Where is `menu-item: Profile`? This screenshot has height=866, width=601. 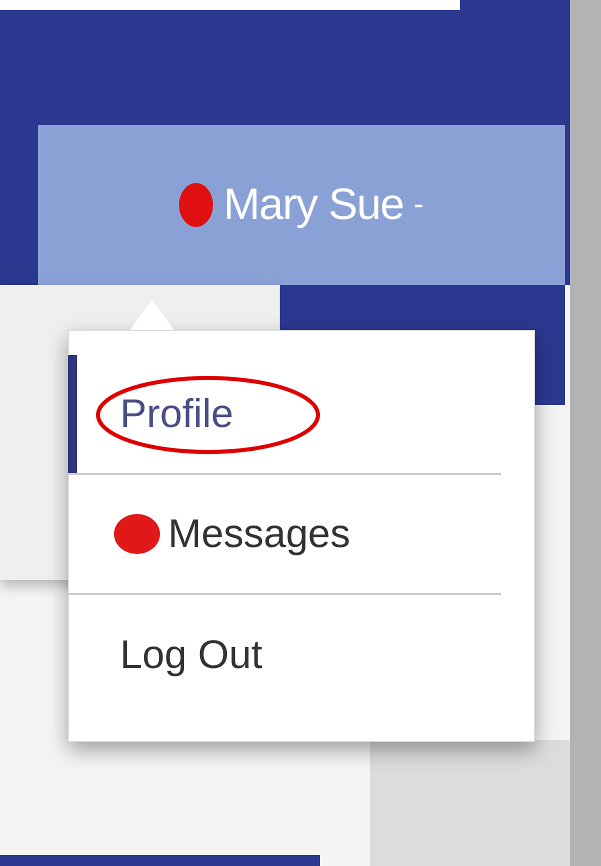 menu-item: Profile is located at coordinates (177, 414).